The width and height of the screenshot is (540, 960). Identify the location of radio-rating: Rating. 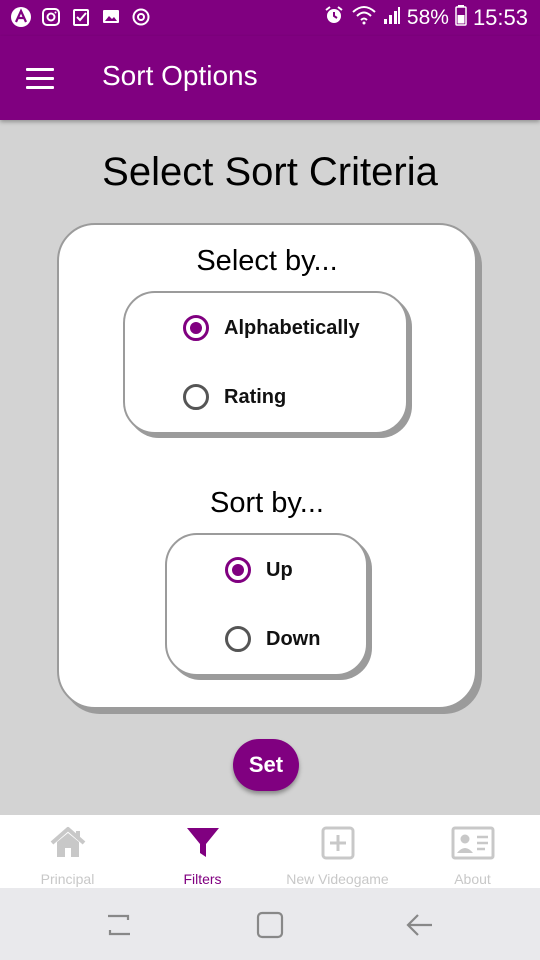
(234, 397).